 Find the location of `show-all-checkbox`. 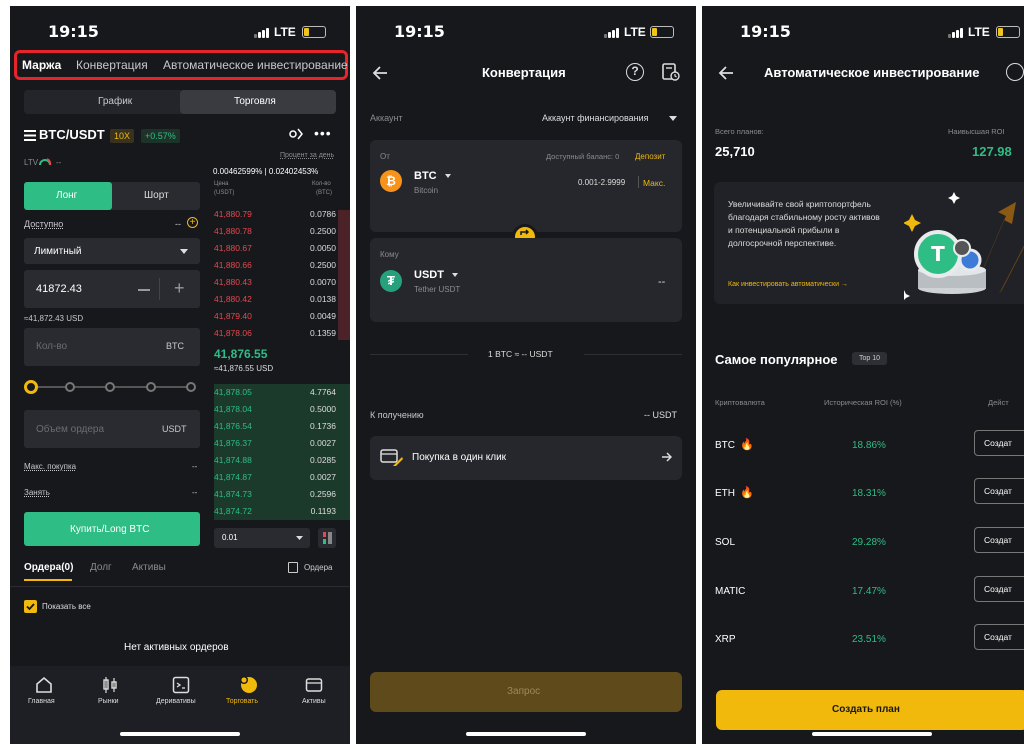

show-all-checkbox is located at coordinates (30, 606).